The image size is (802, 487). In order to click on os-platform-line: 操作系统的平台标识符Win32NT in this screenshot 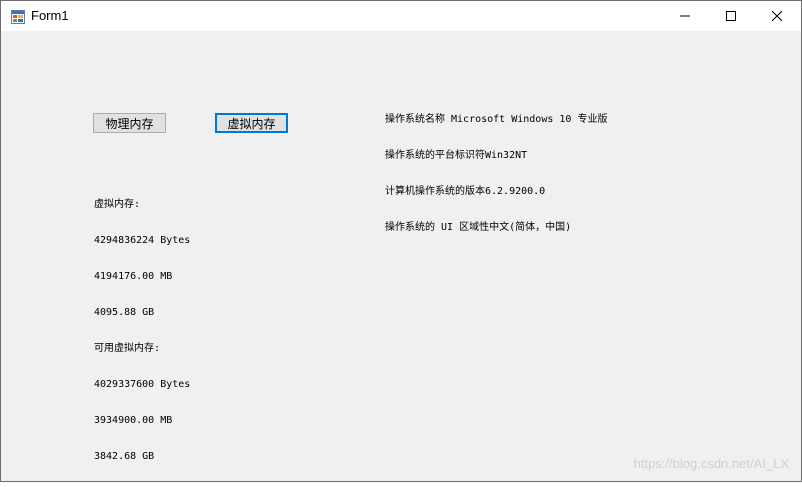, I will do `click(456, 155)`.